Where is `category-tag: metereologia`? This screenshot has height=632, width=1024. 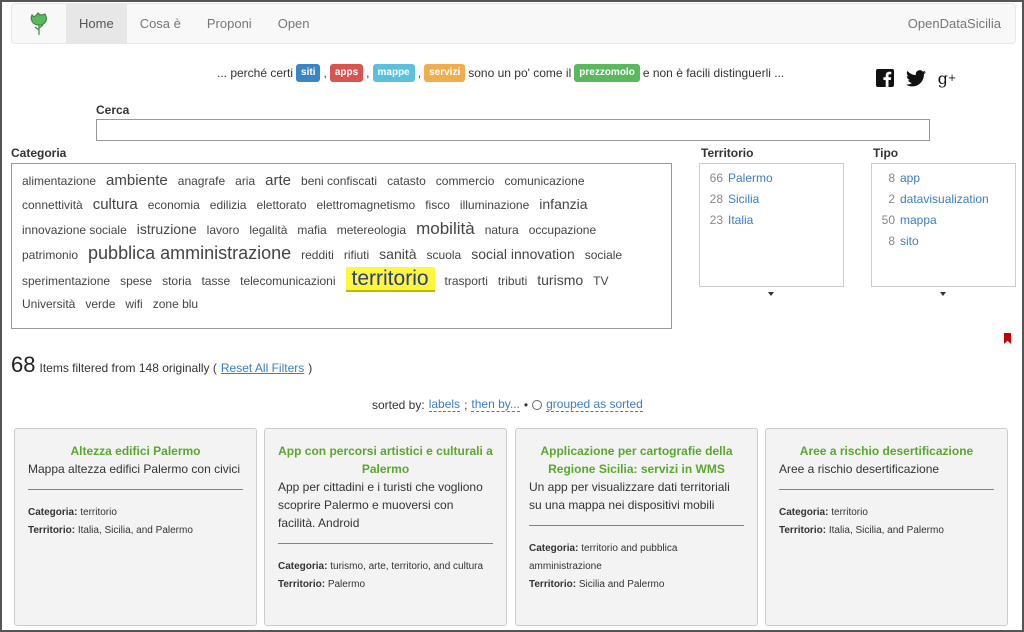 category-tag: metereologia is located at coordinates (371, 230).